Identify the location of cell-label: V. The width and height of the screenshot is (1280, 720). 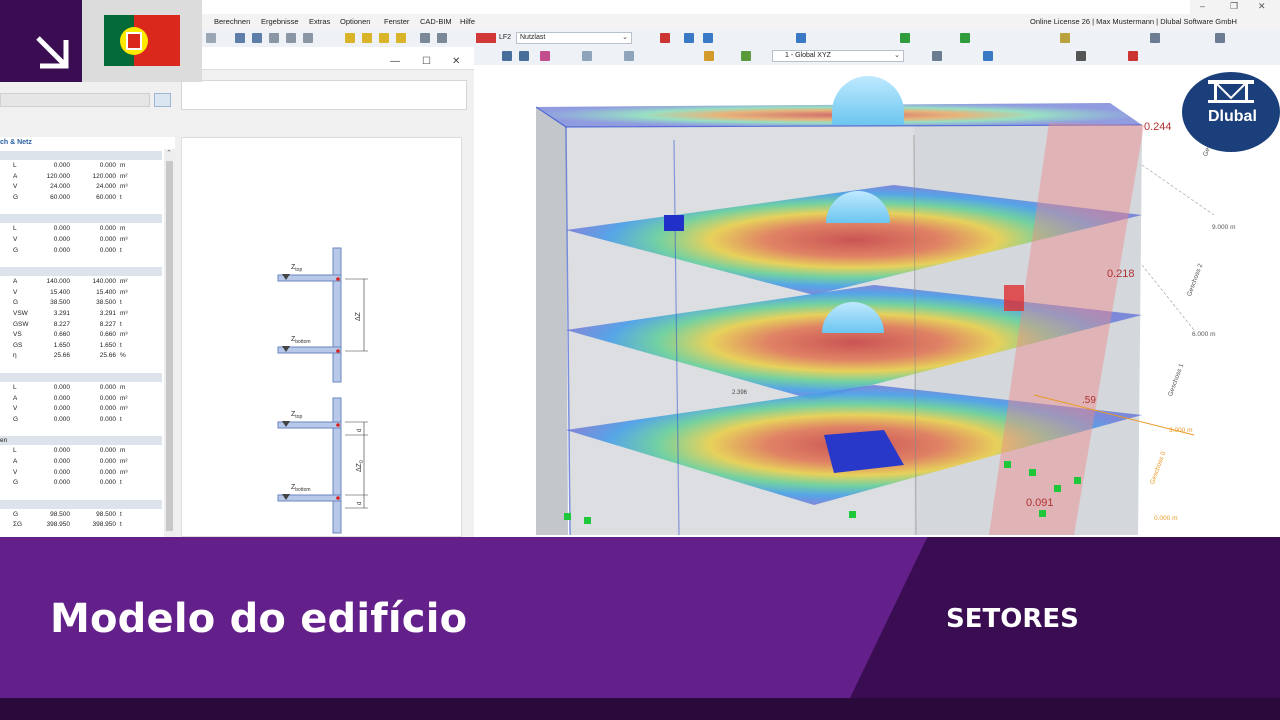
(15, 239).